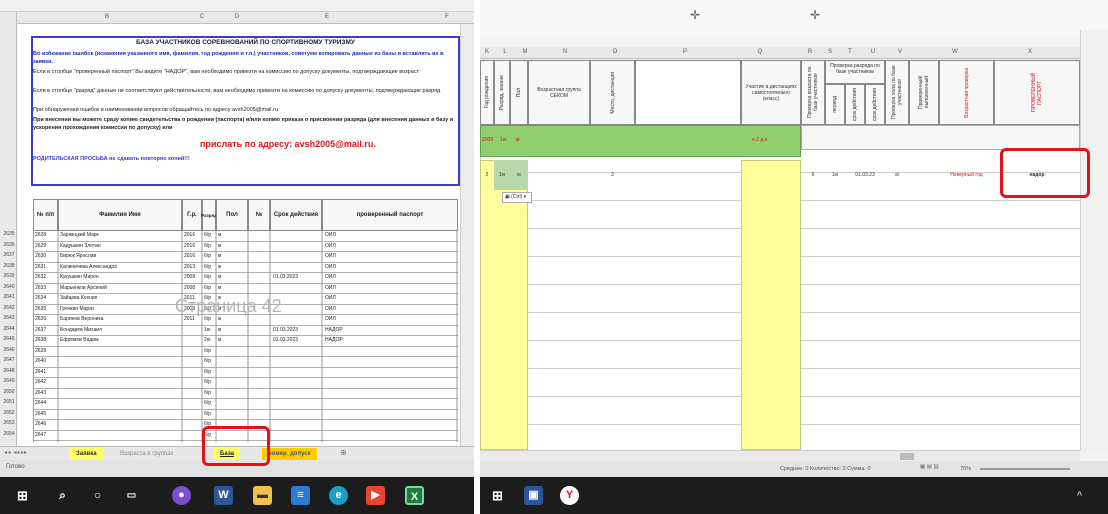  I want to click on word-icon: W, so click(223, 495).